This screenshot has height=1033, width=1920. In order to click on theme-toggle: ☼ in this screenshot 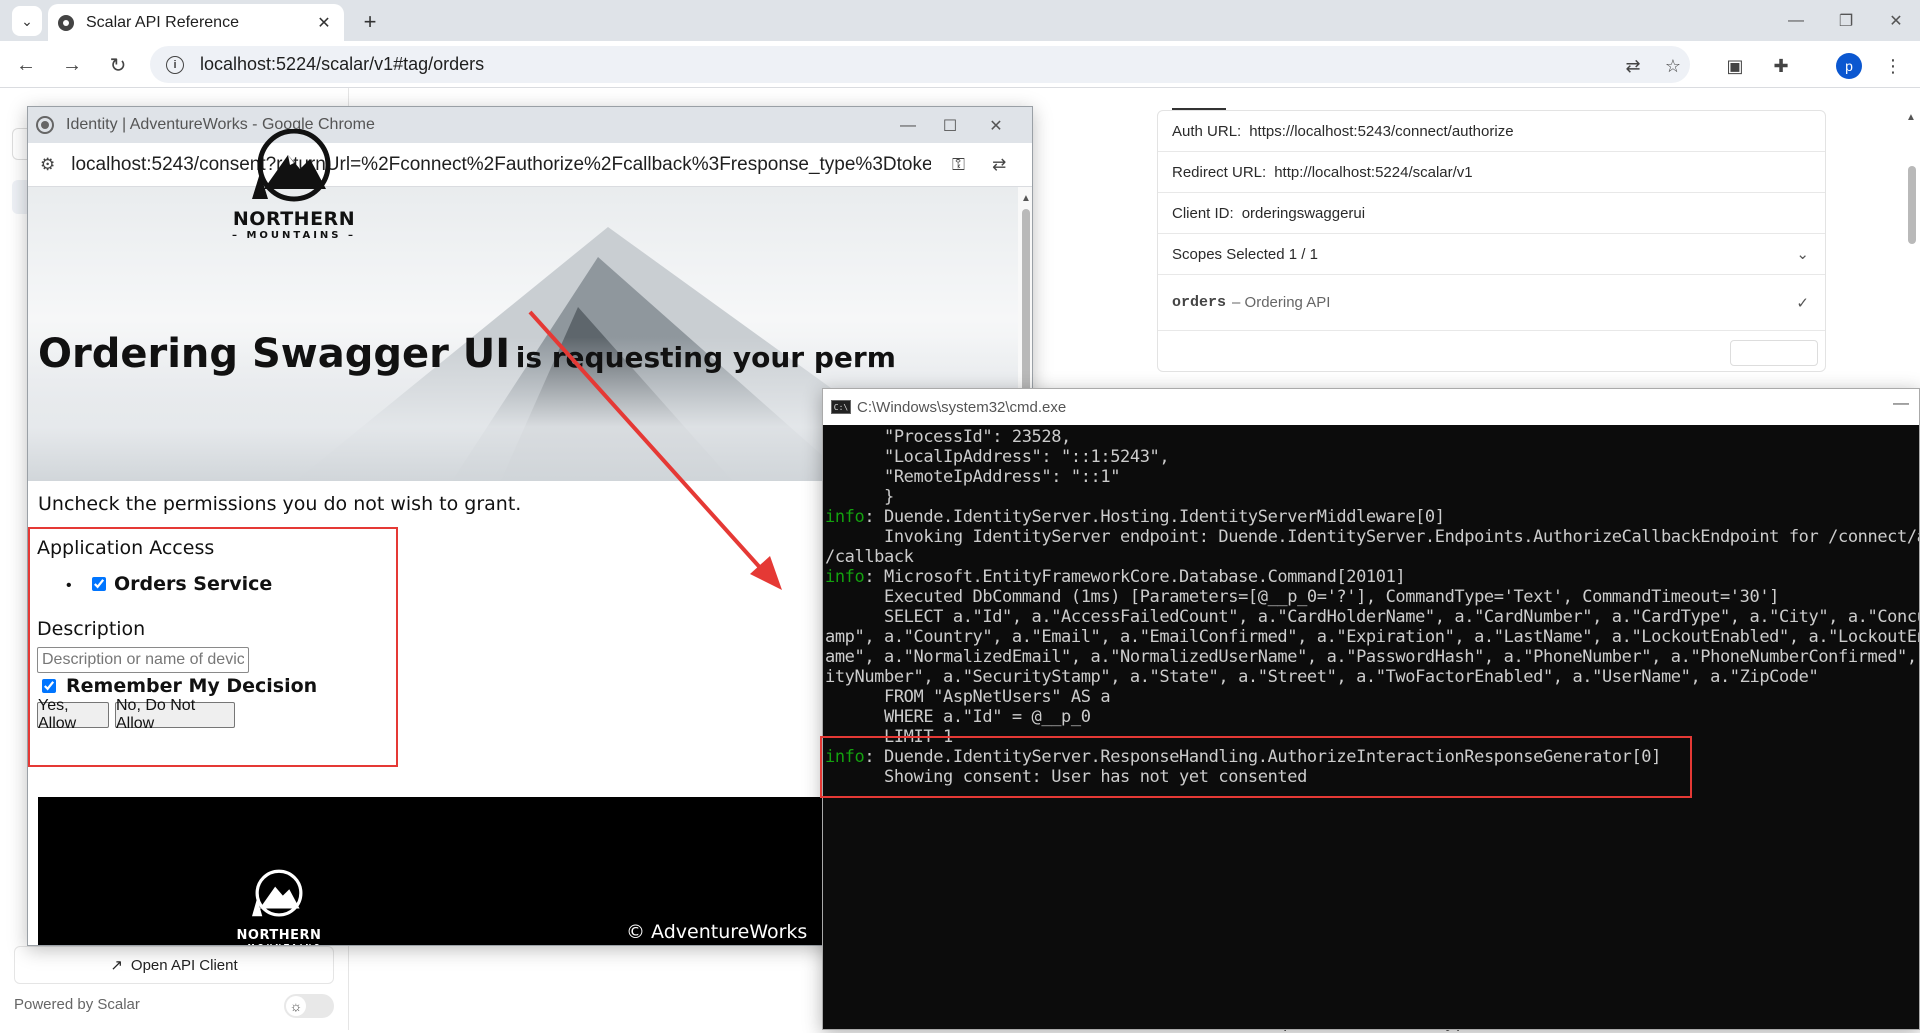, I will do `click(309, 1006)`.